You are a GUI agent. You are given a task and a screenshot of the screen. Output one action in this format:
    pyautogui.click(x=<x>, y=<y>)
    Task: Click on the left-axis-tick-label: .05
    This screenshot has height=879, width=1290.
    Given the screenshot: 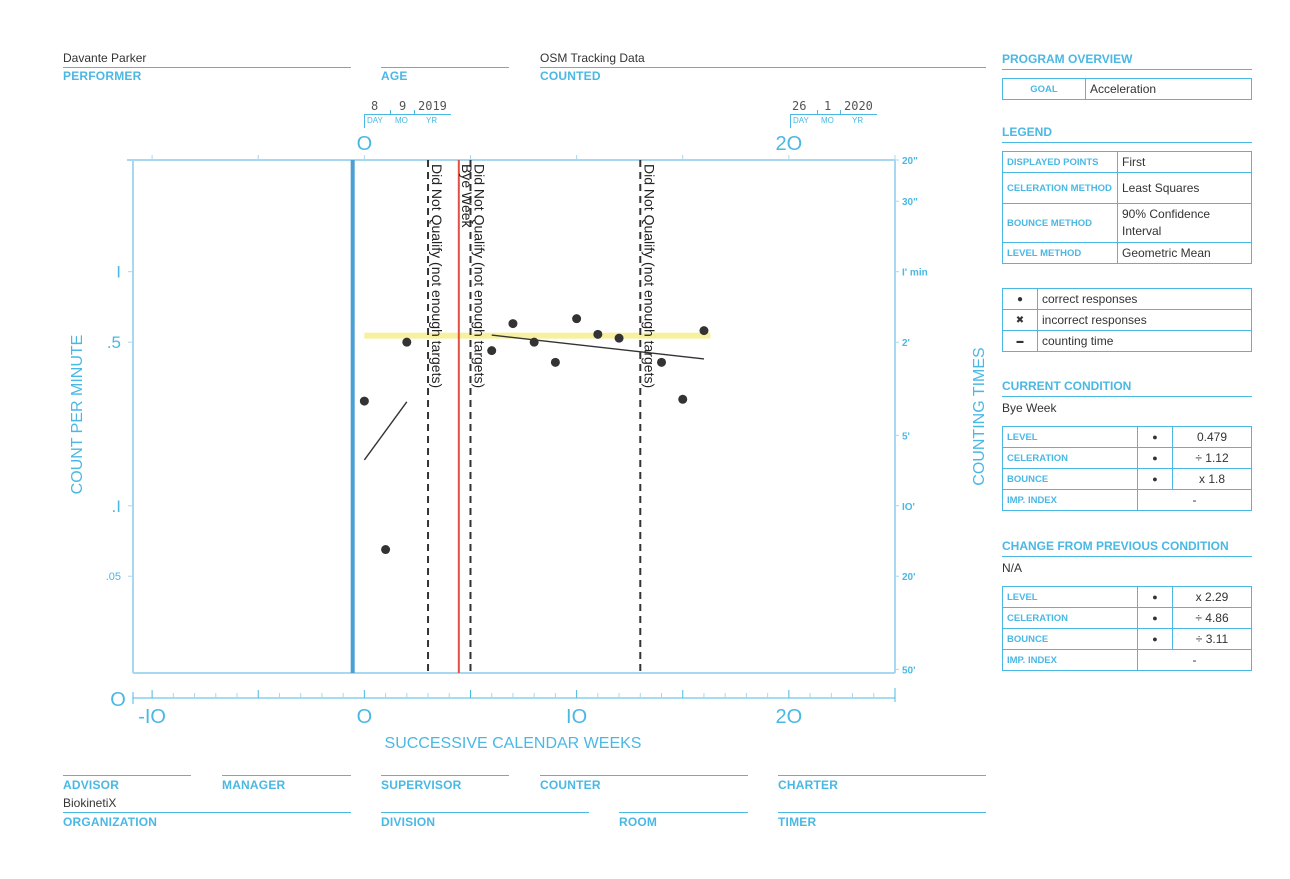 What is the action you would take?
    pyautogui.click(x=113, y=577)
    